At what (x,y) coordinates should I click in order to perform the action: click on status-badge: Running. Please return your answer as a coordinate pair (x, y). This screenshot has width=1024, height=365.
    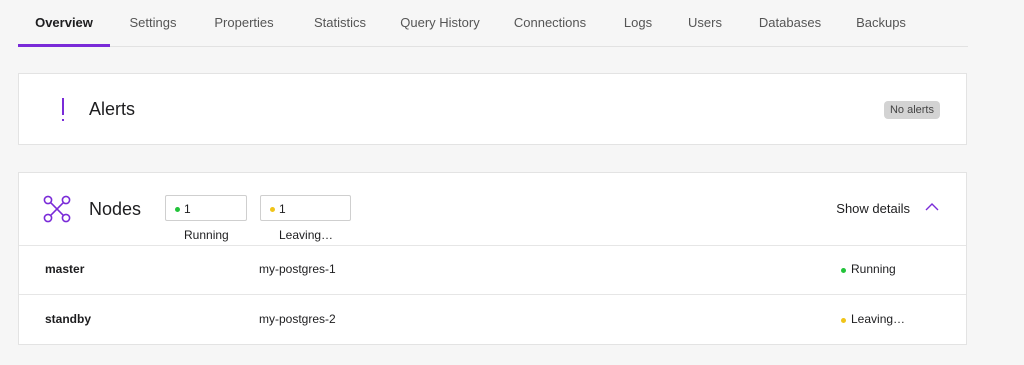
    Looking at the image, I should click on (868, 269).